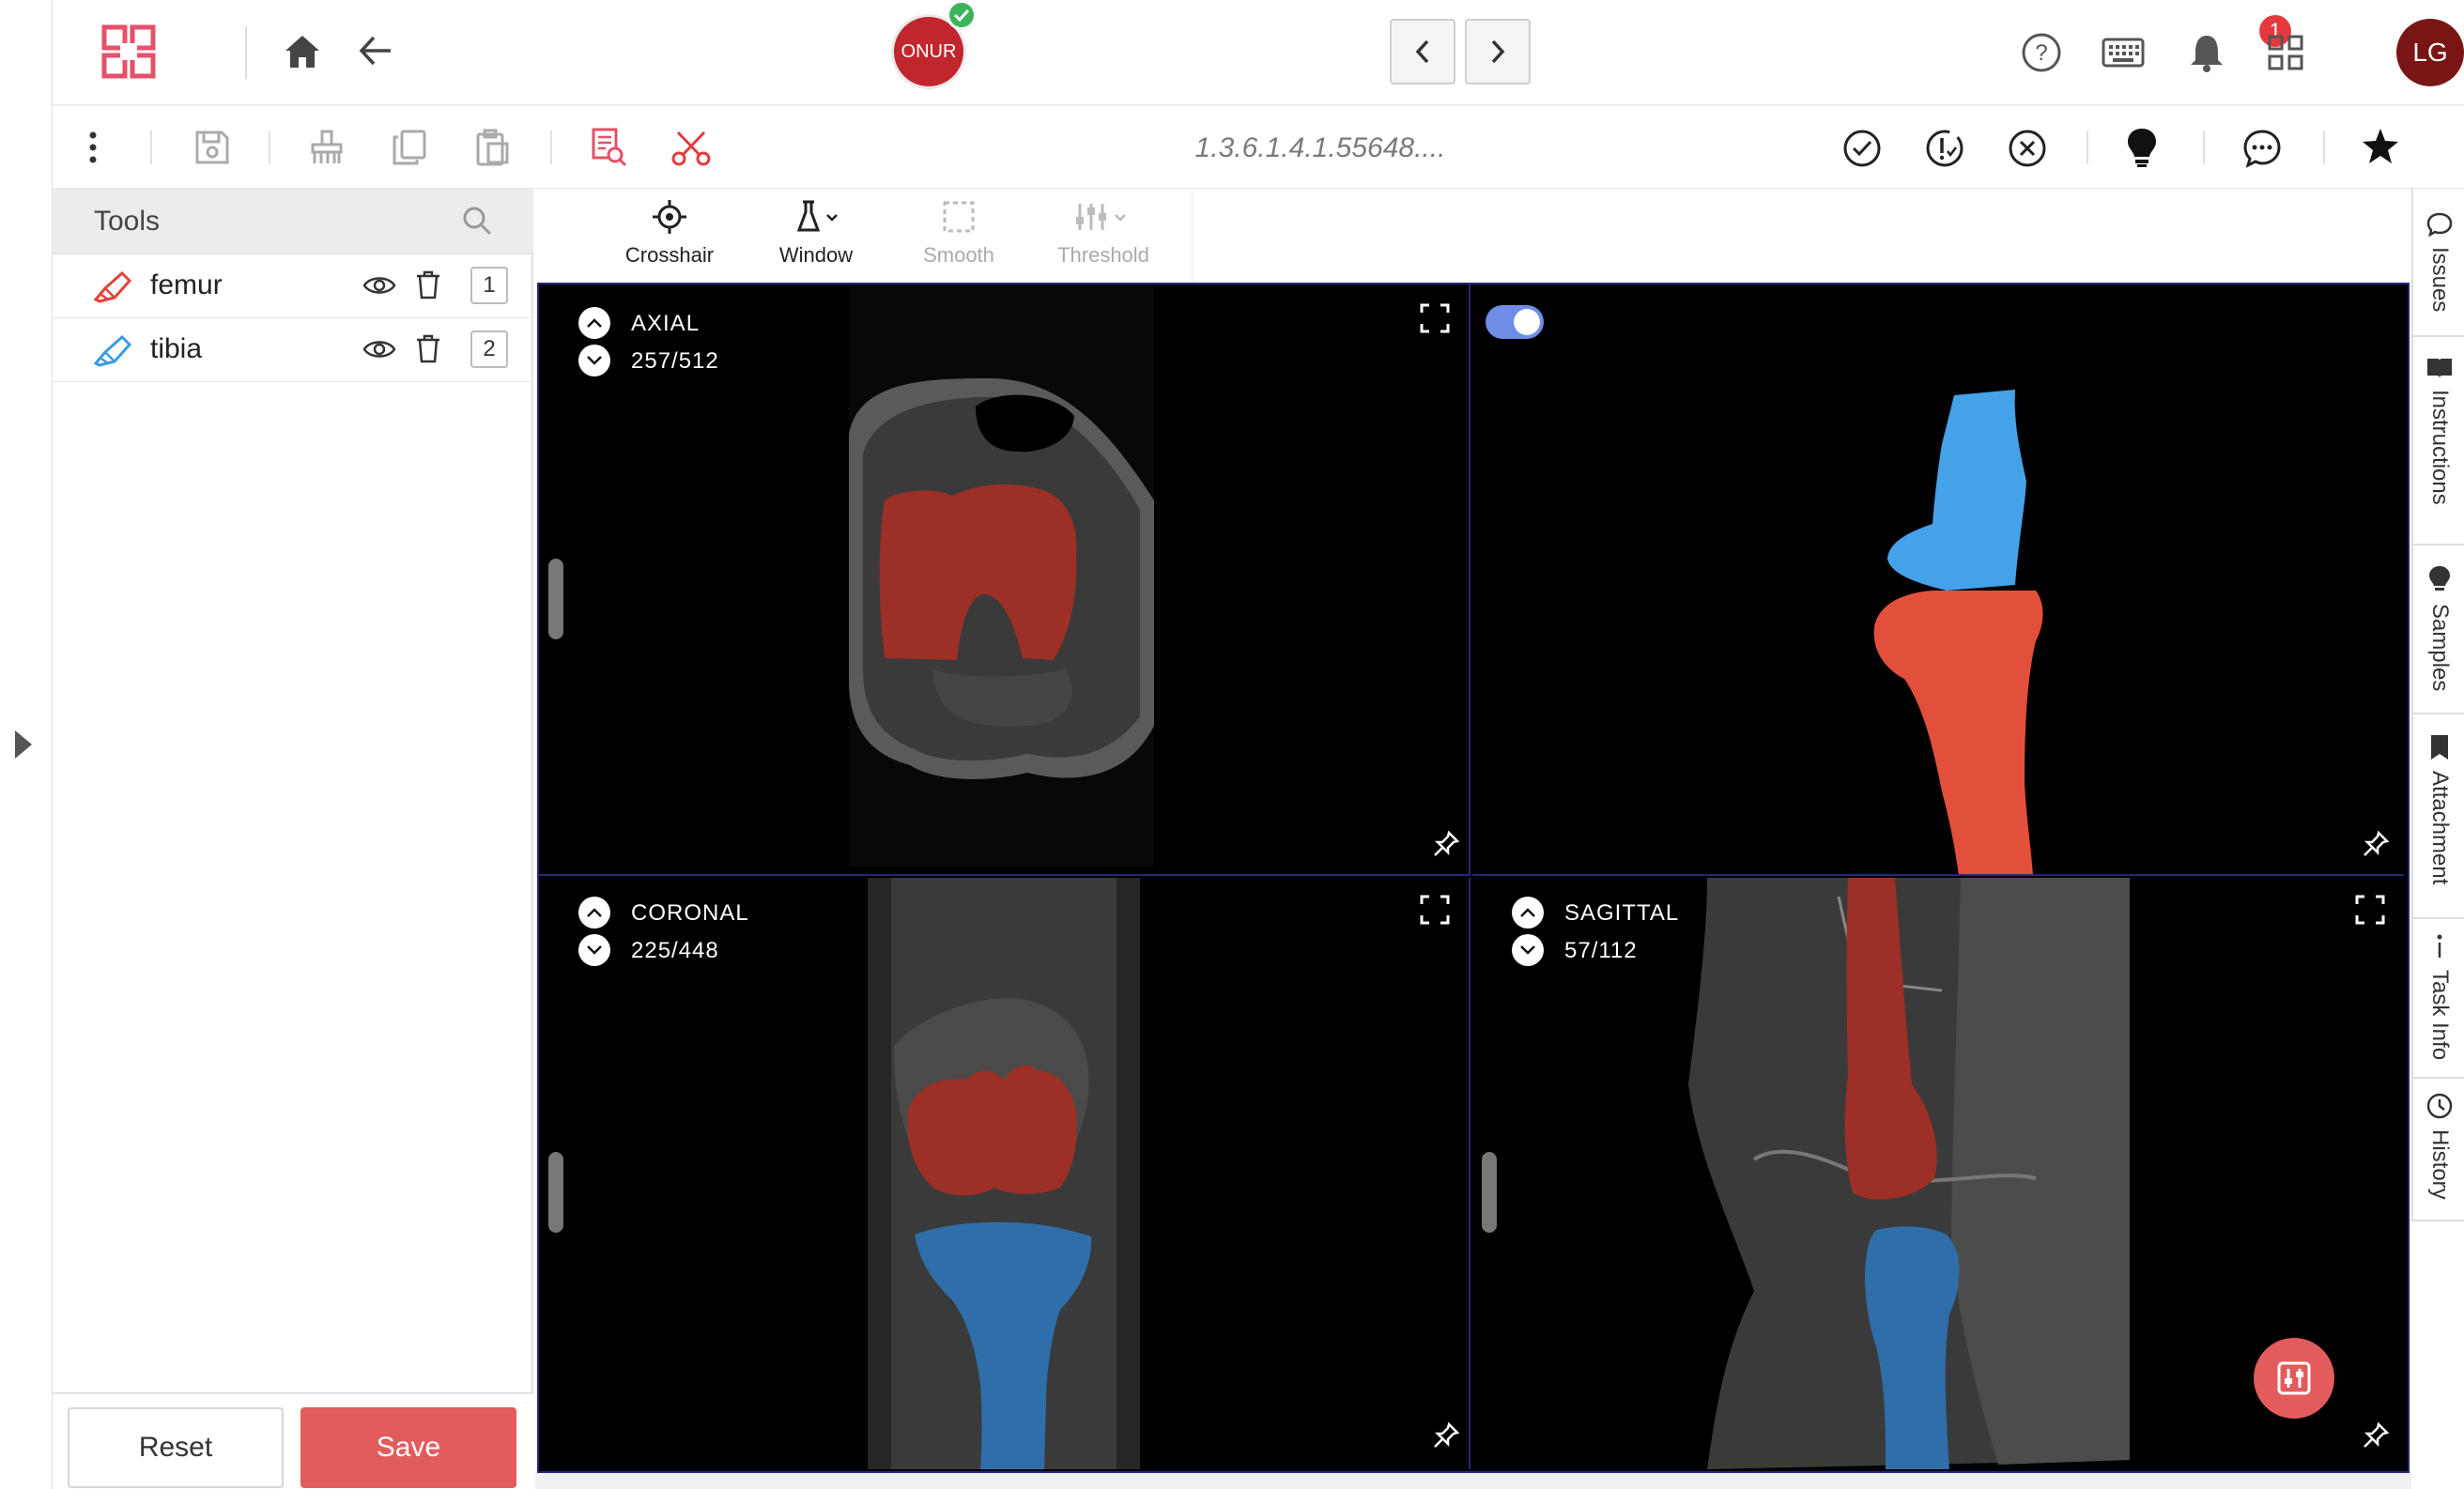 The height and width of the screenshot is (1489, 2464). What do you see at coordinates (690, 913) in the screenshot?
I see `coronal-label: CORONAL` at bounding box center [690, 913].